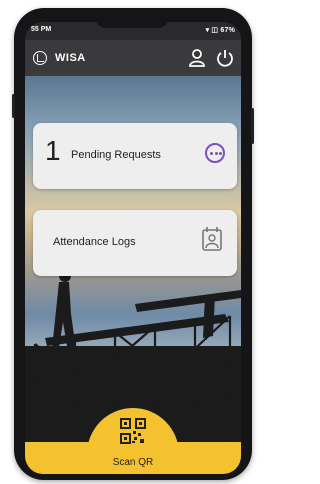  I want to click on attendance-logs-card: Attendance Logs, so click(135, 243).